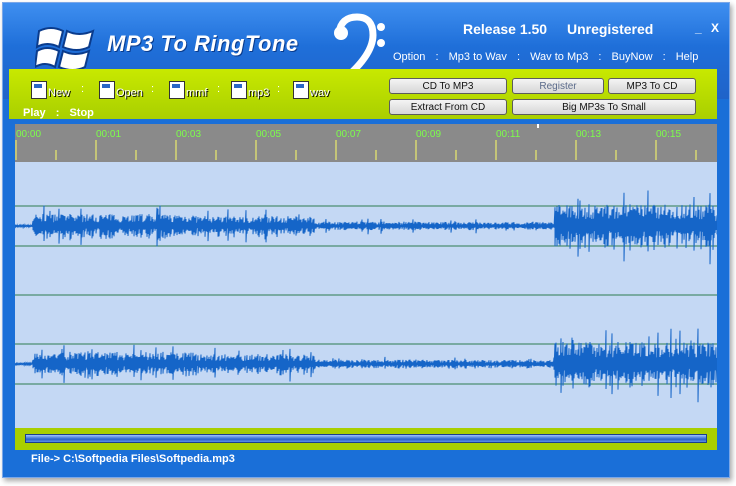 This screenshot has width=736, height=486. What do you see at coordinates (348, 134) in the screenshot?
I see `timeline-label: 00:07` at bounding box center [348, 134].